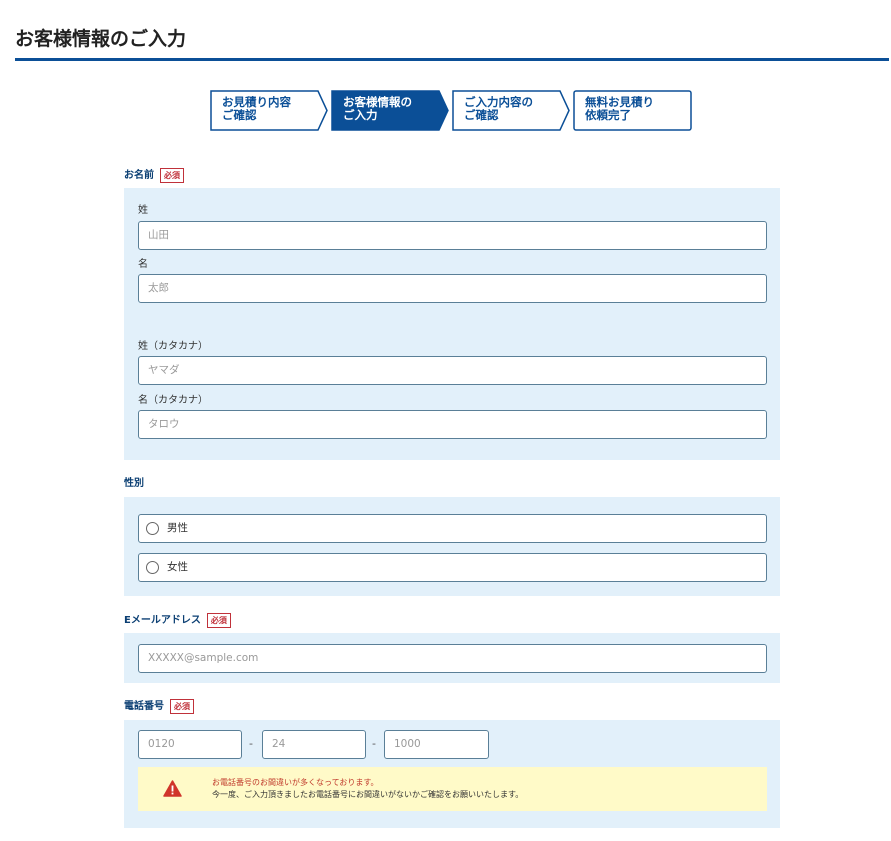  Describe the element at coordinates (452, 658) in the screenshot. I see `email-input: XXXXX@sample.com` at that location.